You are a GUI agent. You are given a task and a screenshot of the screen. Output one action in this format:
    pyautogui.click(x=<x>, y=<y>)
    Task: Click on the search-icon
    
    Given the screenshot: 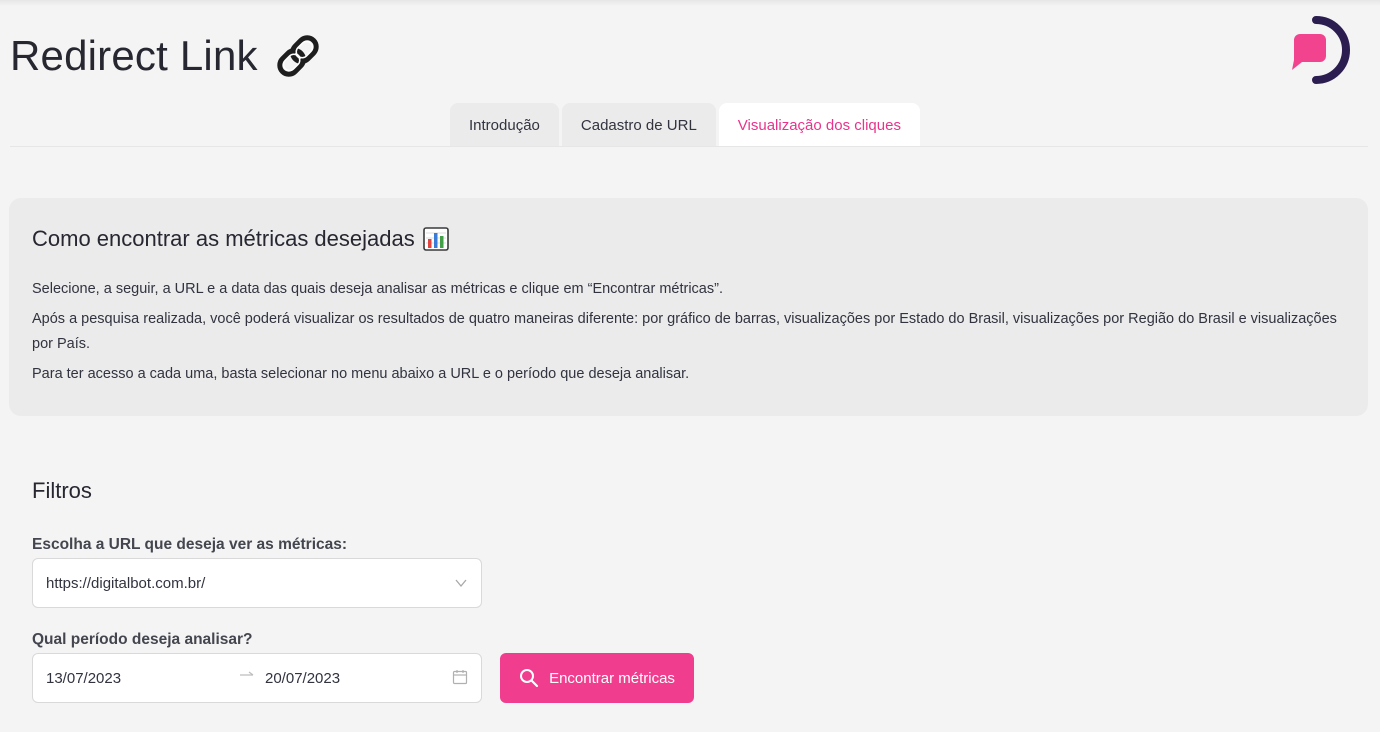 What is the action you would take?
    pyautogui.click(x=529, y=678)
    